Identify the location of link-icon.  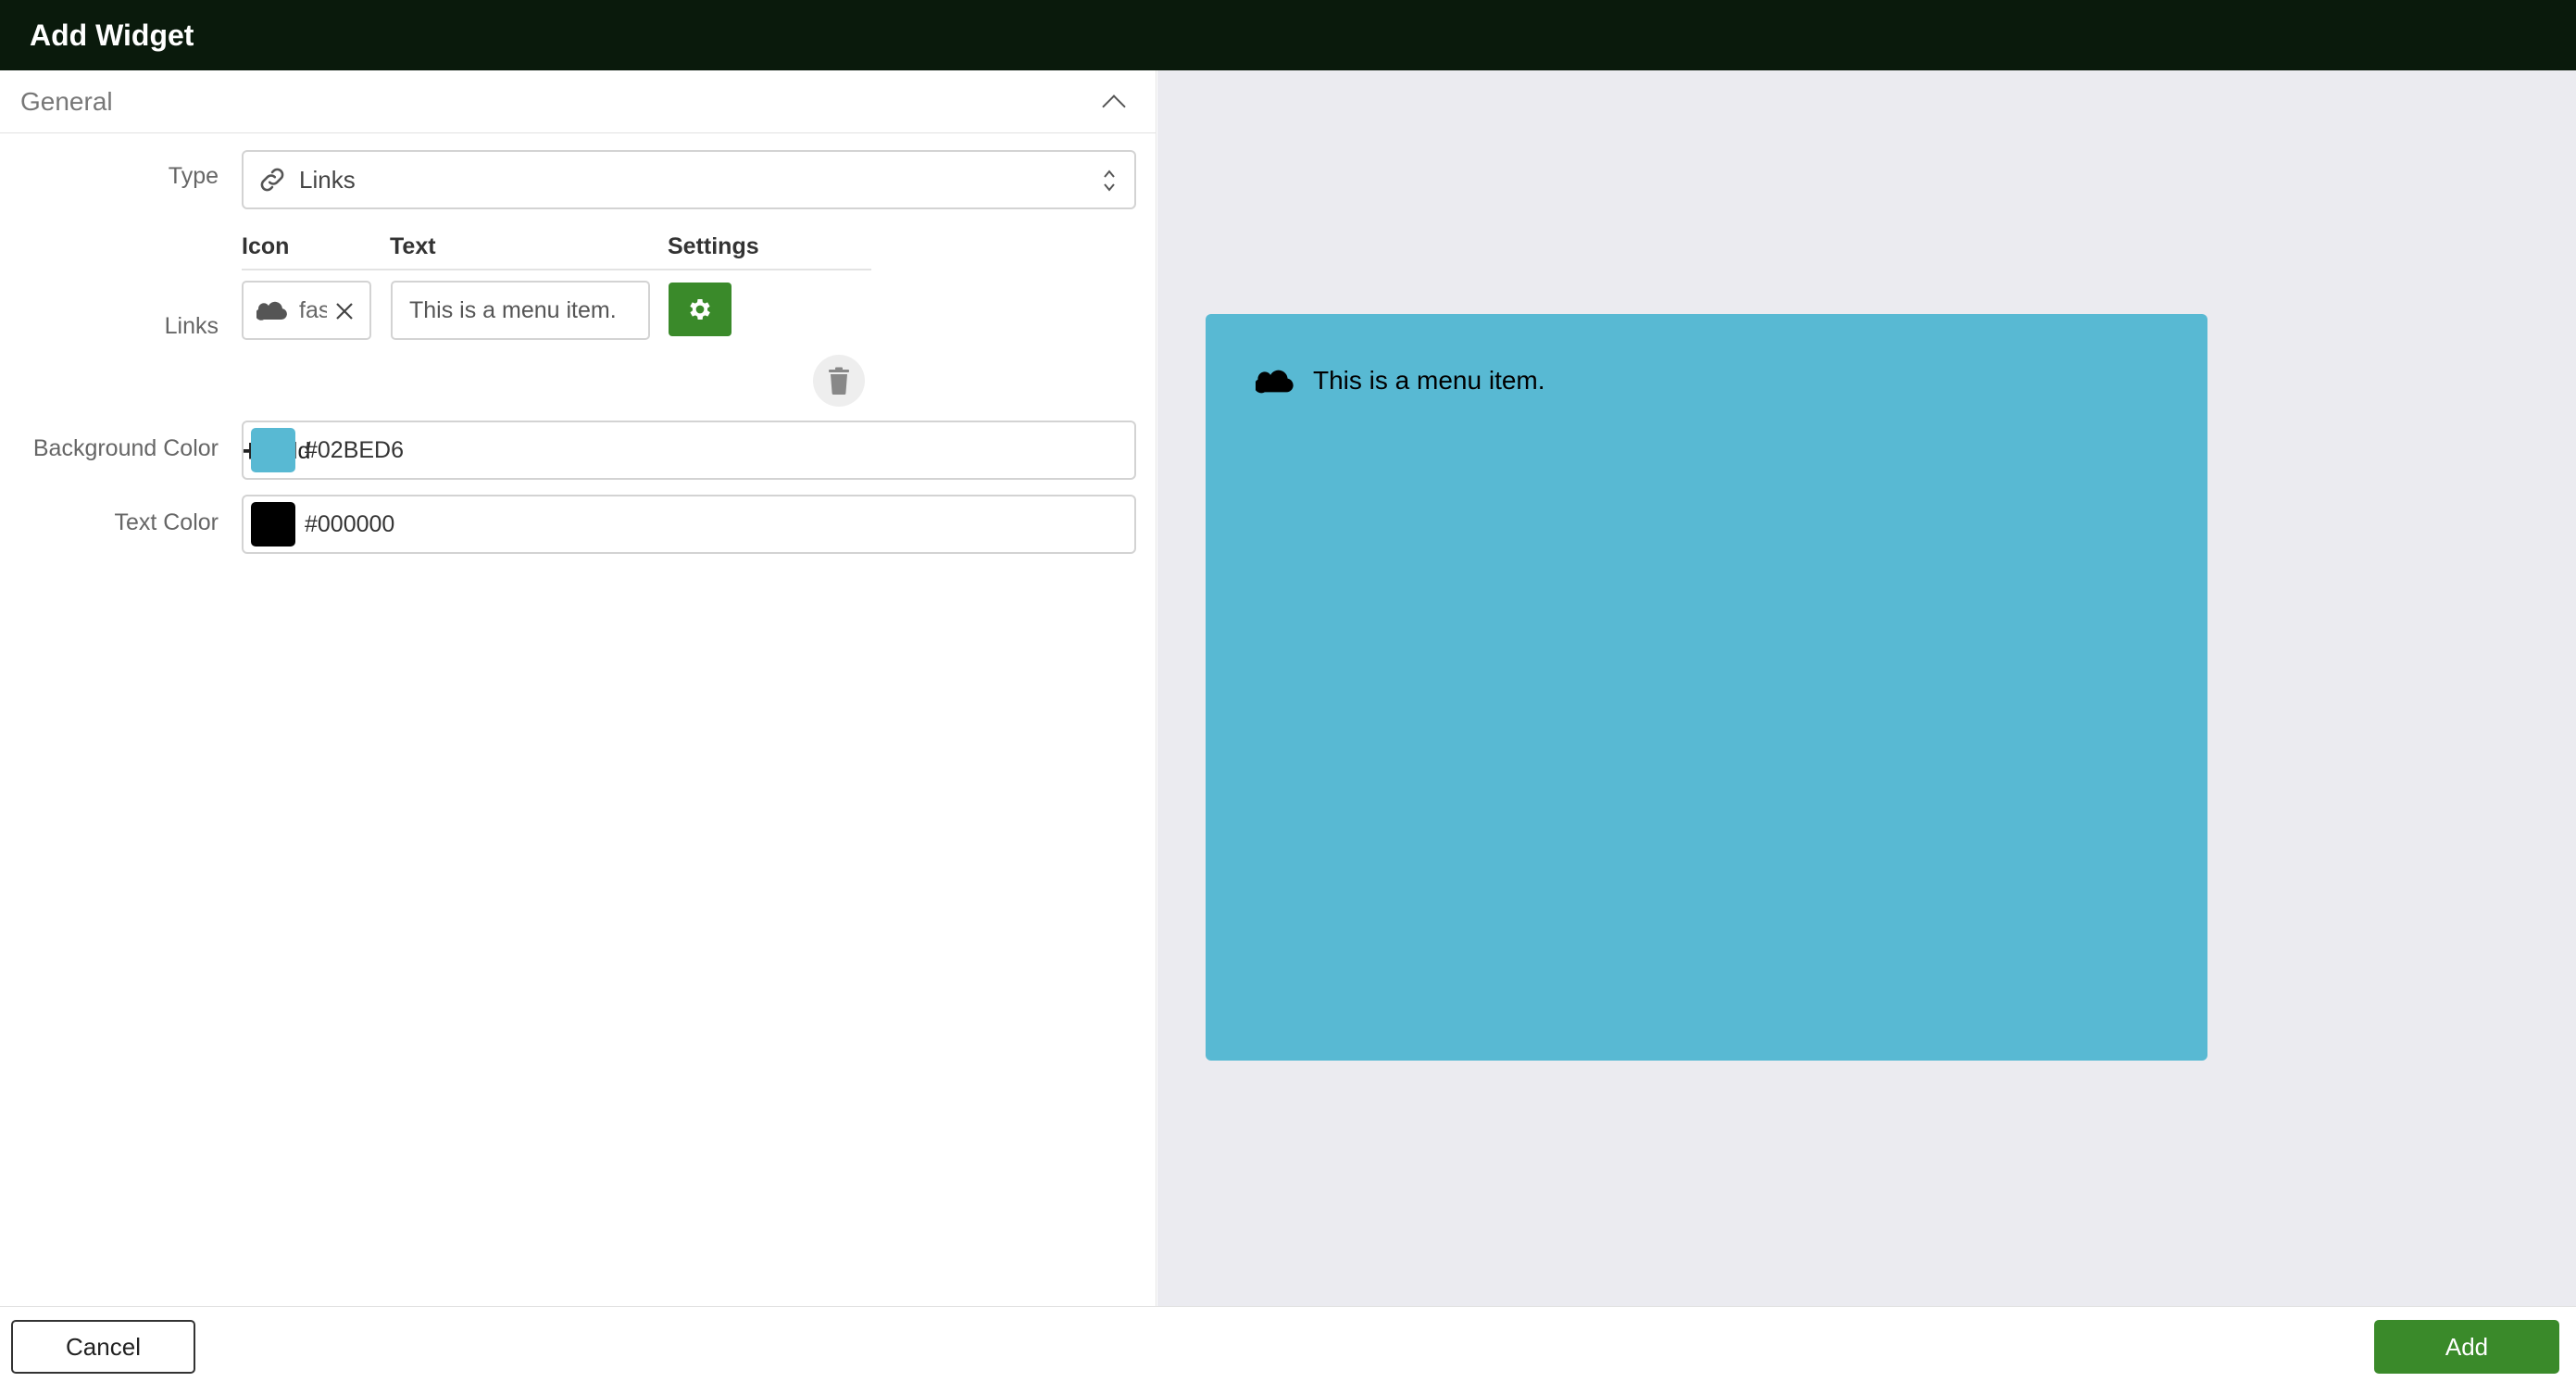
(272, 180).